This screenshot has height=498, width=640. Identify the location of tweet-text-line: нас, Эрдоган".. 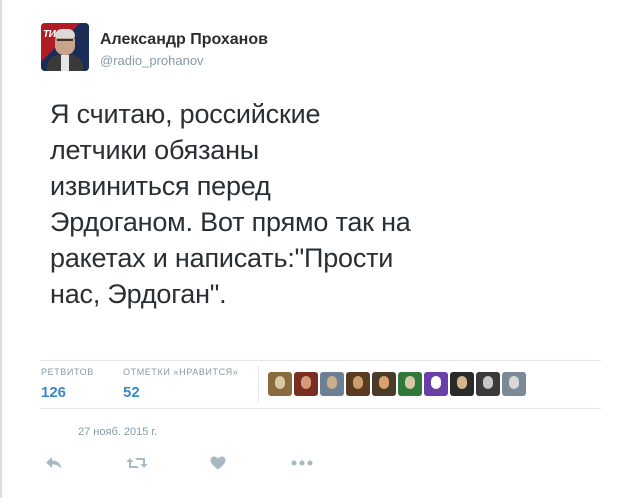
(138, 294).